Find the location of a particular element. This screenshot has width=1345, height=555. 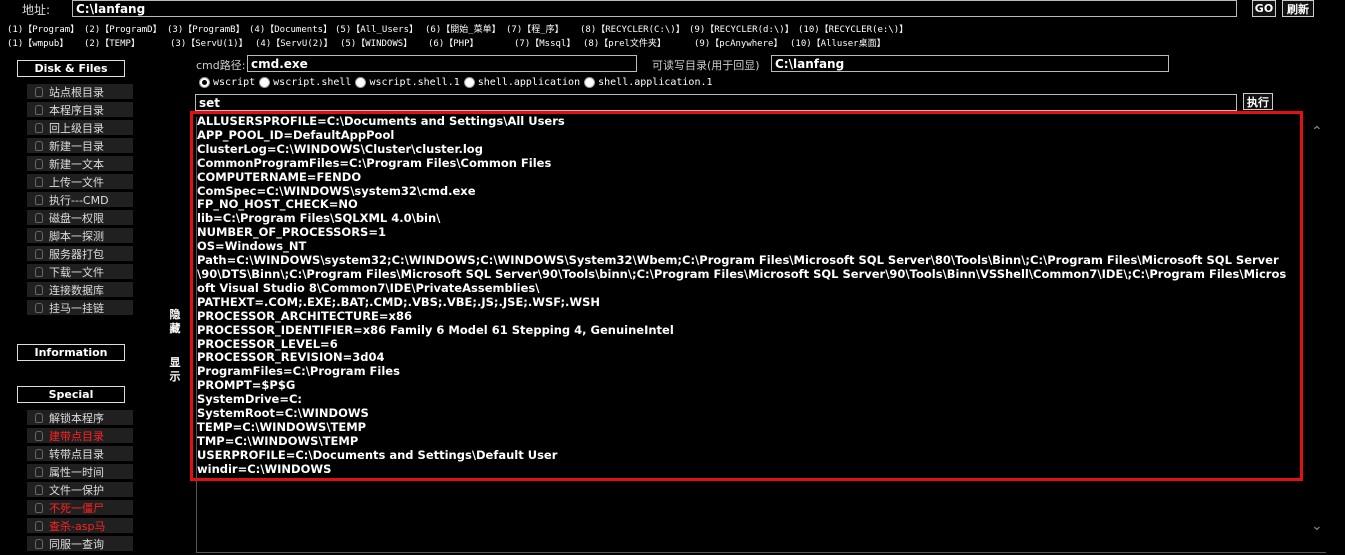

sidebar-menu-label: 不死一僵尸 is located at coordinates (76, 508).